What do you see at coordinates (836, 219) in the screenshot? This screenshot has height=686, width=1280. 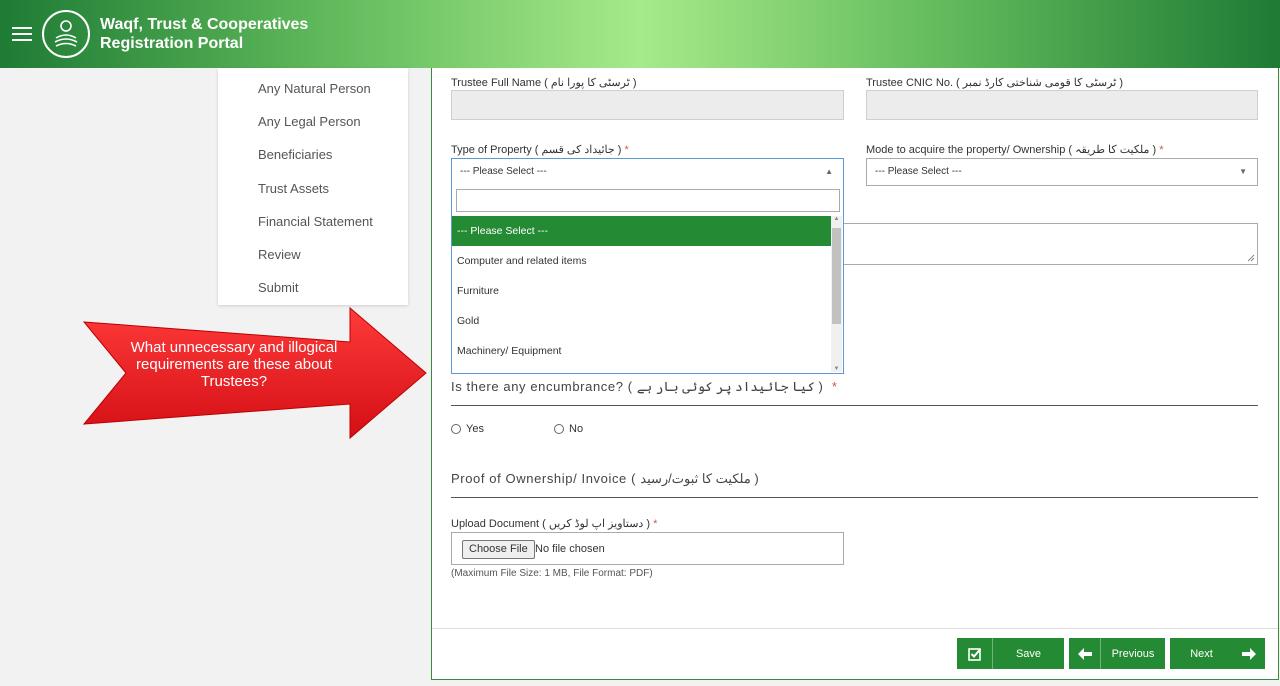 I see `scroll-up-icon: ▲` at bounding box center [836, 219].